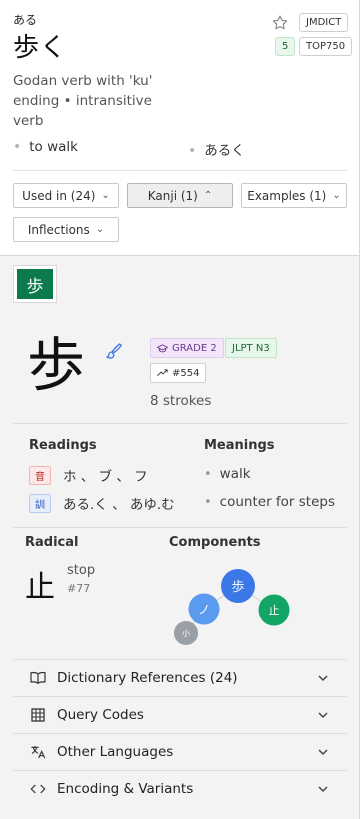 This screenshot has height=819, width=360. Describe the element at coordinates (239, 445) in the screenshot. I see `meanings-heading: Meanings` at that location.